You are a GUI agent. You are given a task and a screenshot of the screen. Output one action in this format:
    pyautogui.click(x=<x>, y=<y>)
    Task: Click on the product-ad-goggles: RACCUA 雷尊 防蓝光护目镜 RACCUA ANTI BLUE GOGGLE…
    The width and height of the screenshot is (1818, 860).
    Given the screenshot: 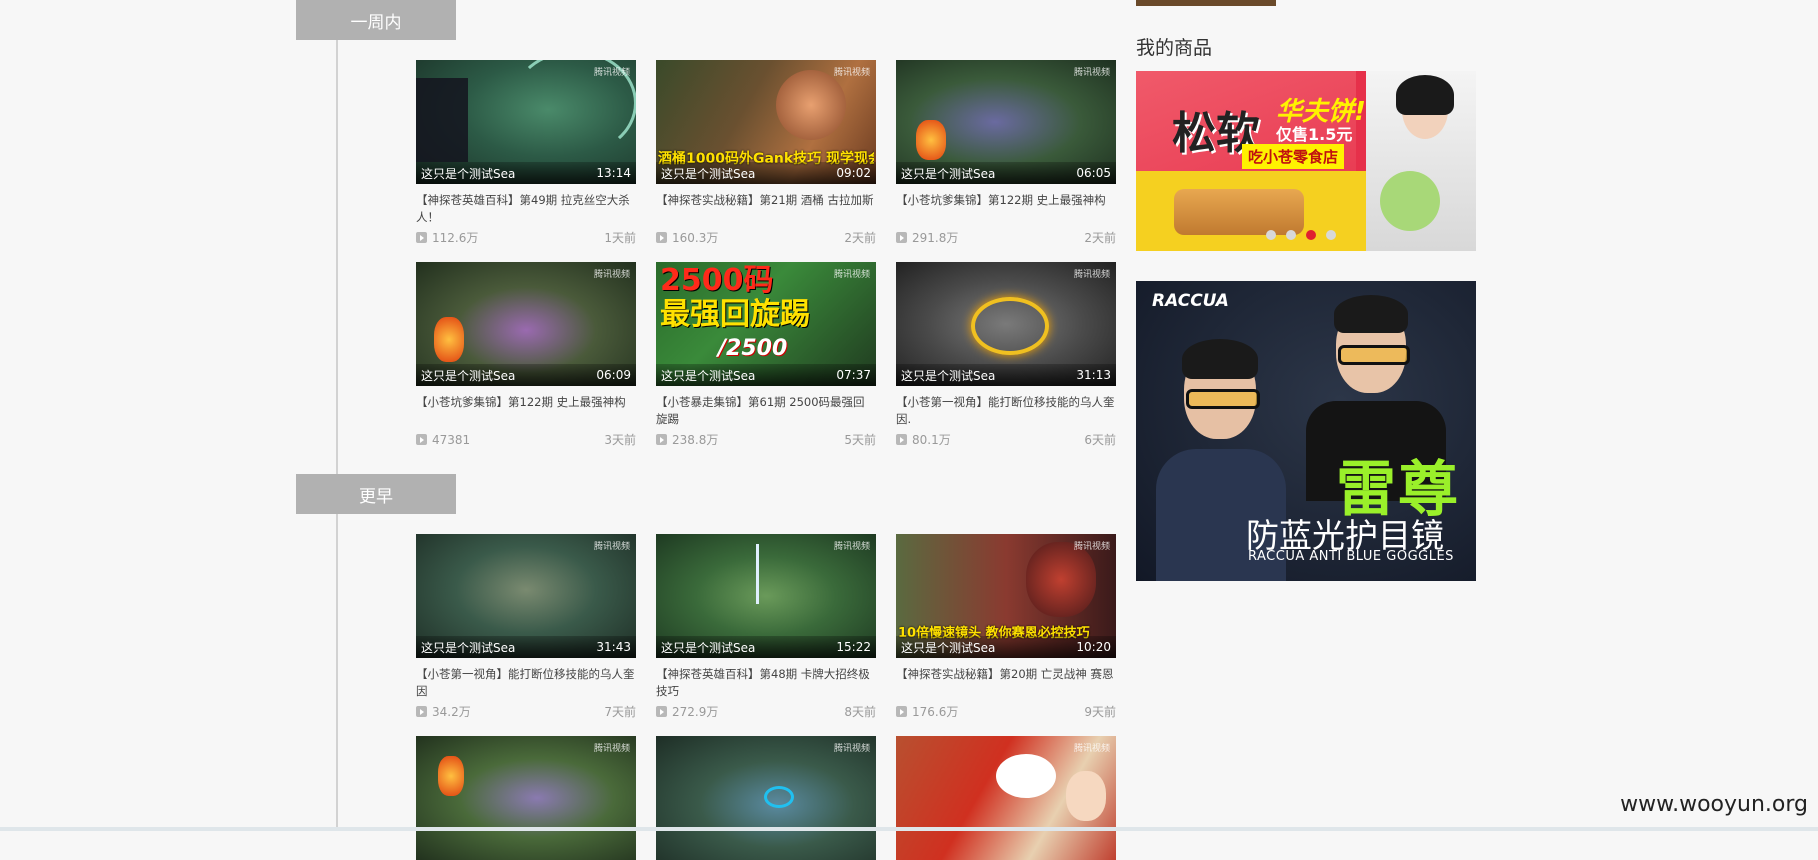 What is the action you would take?
    pyautogui.click(x=1306, y=431)
    